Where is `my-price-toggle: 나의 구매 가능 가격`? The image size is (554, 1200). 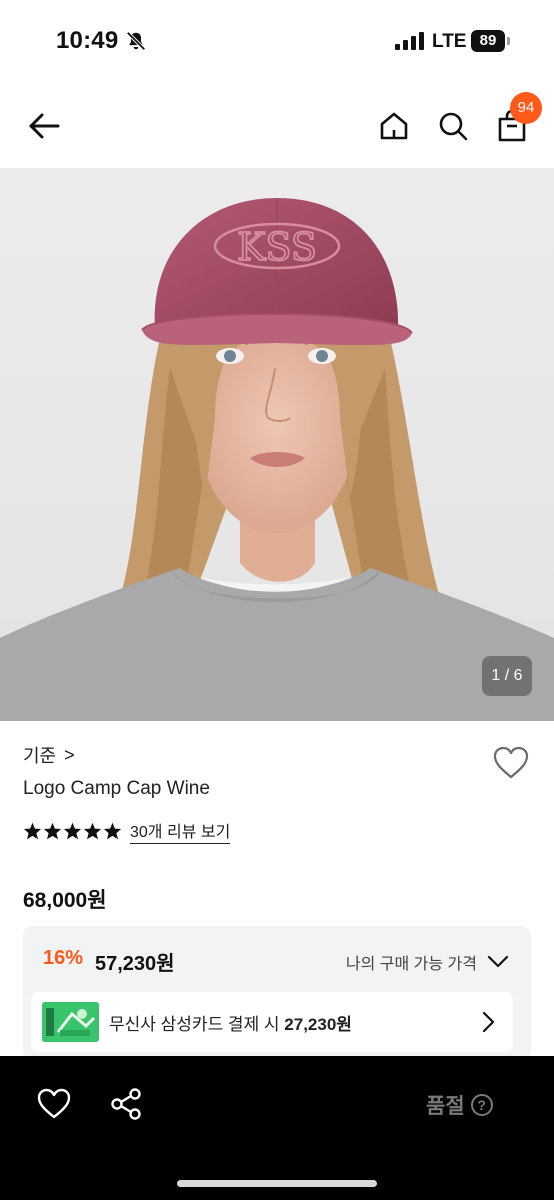
my-price-toggle: 나의 구매 가능 가격 is located at coordinates (427, 962).